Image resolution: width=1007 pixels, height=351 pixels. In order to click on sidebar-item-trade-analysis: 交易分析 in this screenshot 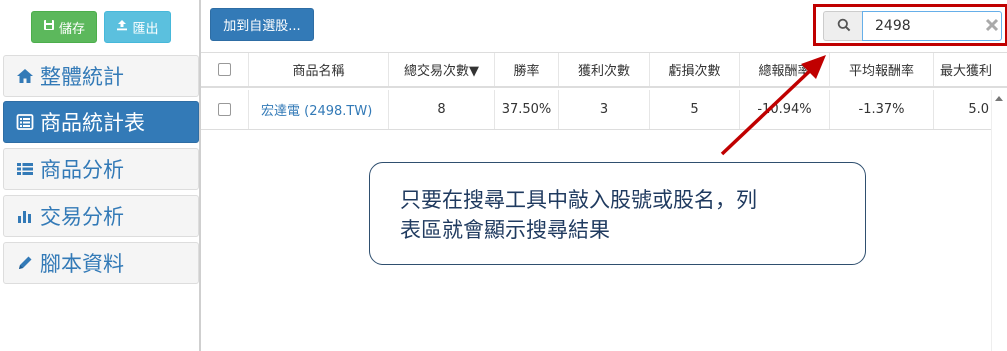, I will do `click(101, 216)`.